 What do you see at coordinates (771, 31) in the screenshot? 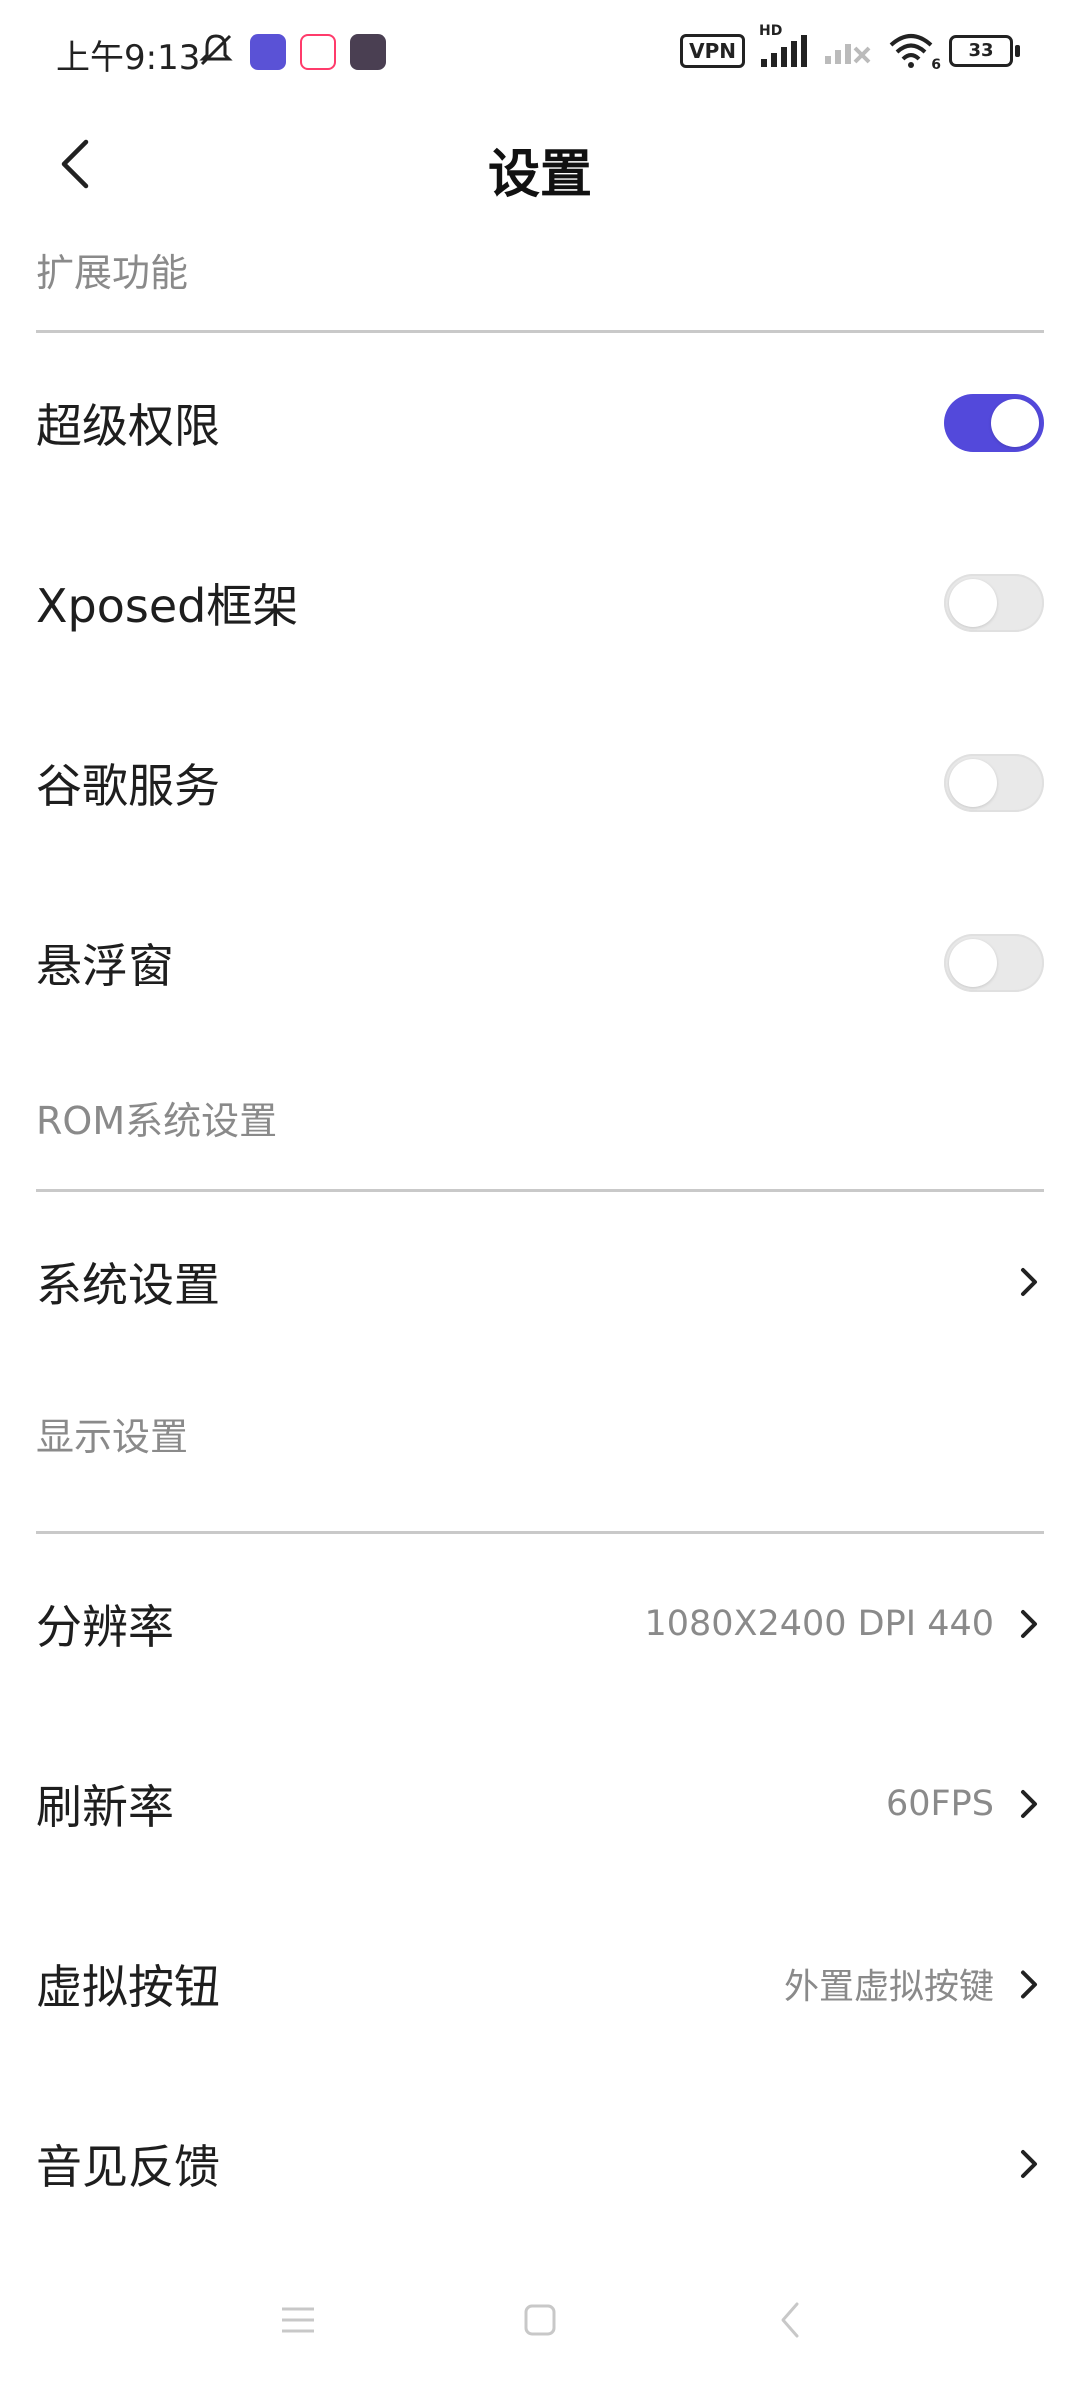
I see `network-type-label: HD` at bounding box center [771, 31].